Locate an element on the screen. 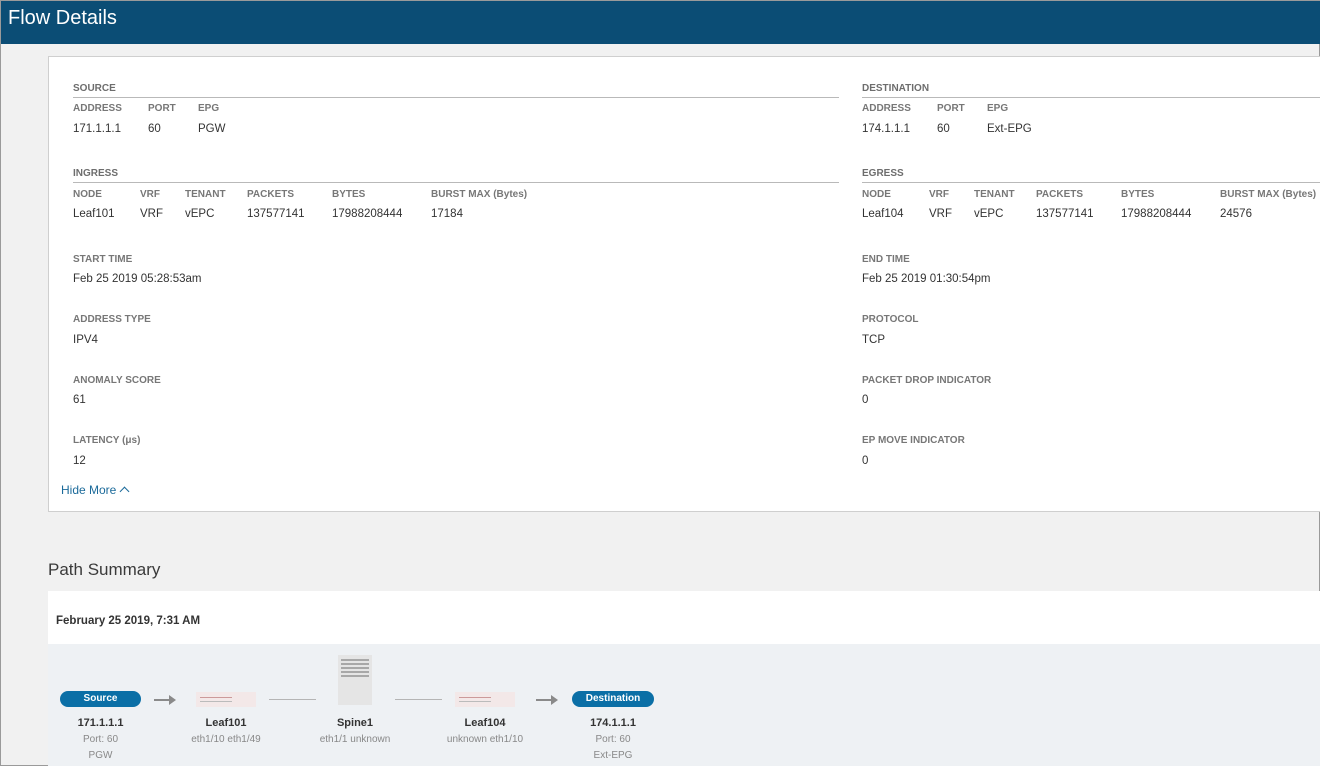  anomaly-score-label: ANOMALY SCORE is located at coordinates (117, 380).